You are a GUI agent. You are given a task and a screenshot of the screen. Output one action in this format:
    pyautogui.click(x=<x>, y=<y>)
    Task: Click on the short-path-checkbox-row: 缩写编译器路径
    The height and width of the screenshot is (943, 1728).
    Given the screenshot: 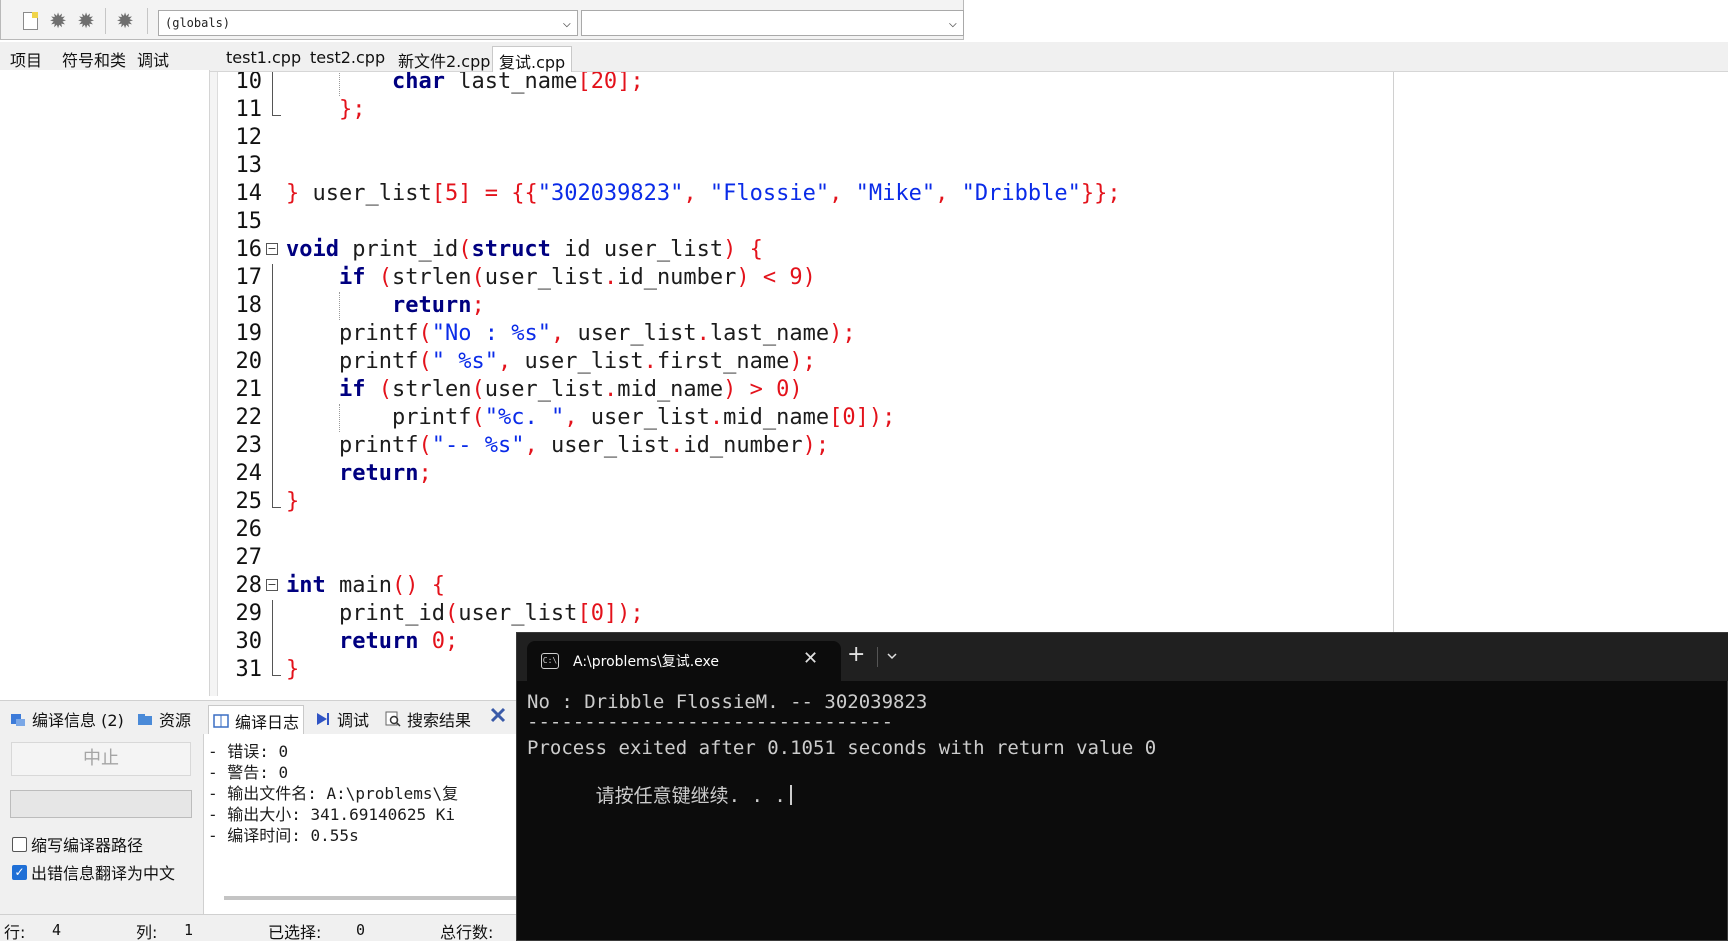 What is the action you would take?
    pyautogui.click(x=77, y=844)
    